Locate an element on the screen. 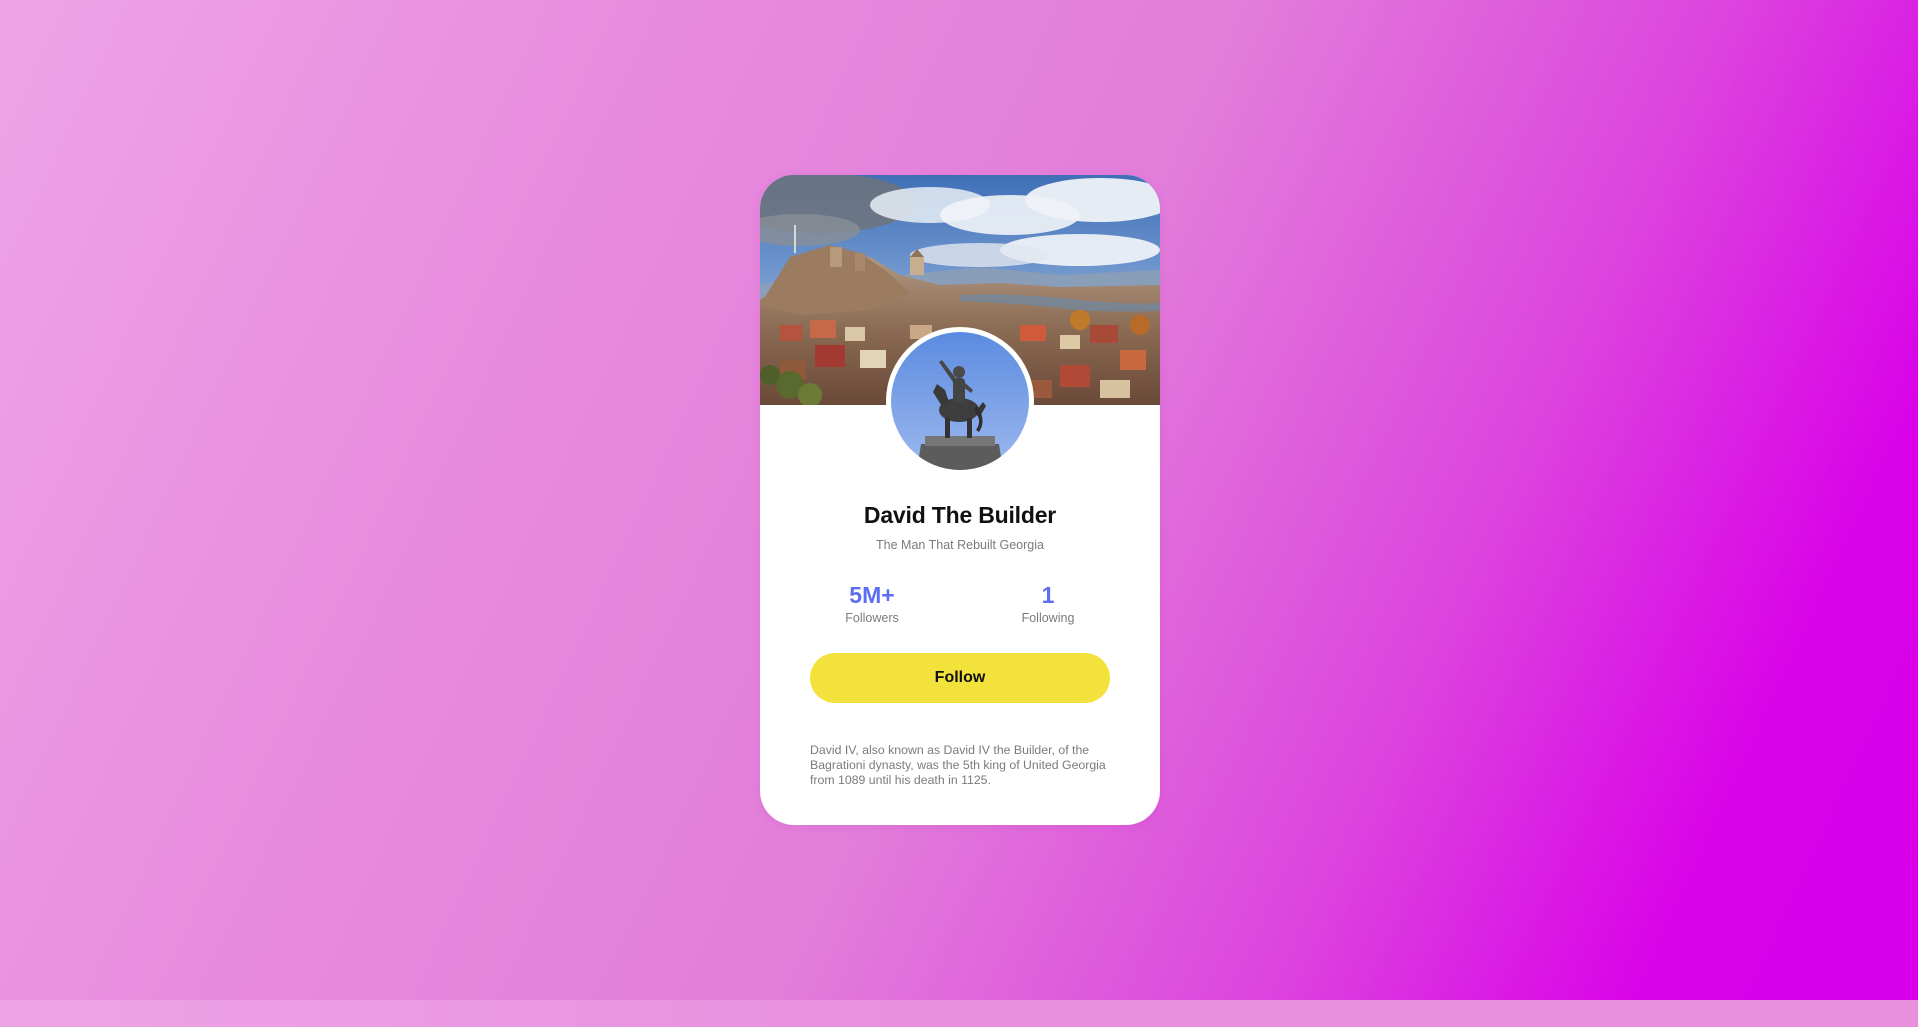  equestrian-statue-image is located at coordinates (960, 401).